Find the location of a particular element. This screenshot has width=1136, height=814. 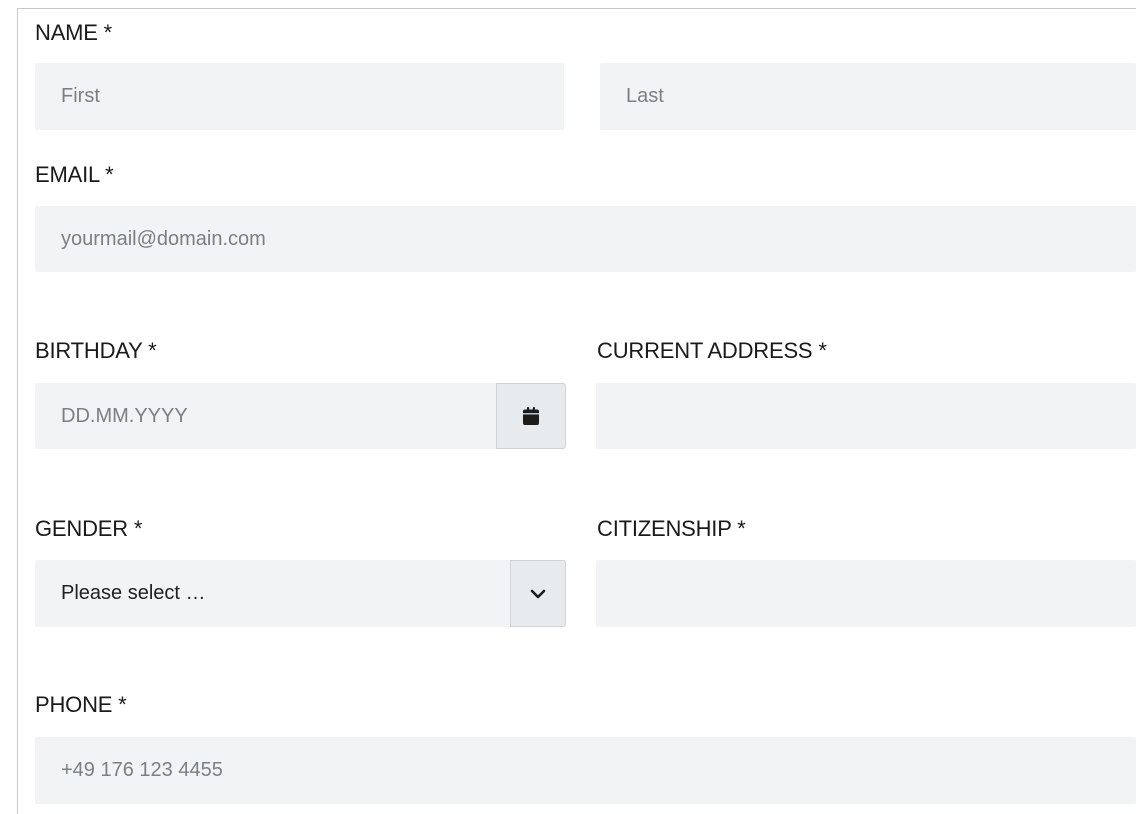

last-name-field is located at coordinates (868, 96).